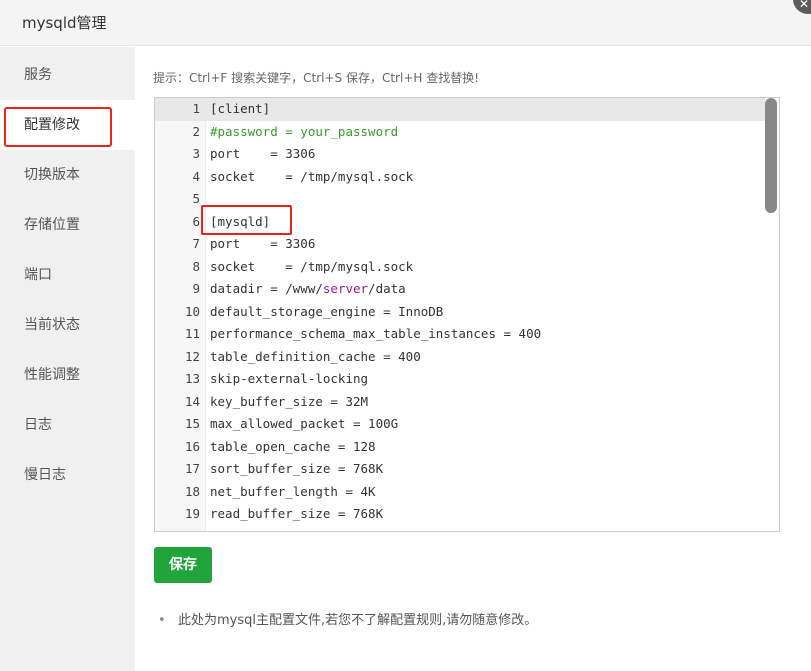 The image size is (811, 671). What do you see at coordinates (804, 5) in the screenshot?
I see `close-icon: ✕` at bounding box center [804, 5].